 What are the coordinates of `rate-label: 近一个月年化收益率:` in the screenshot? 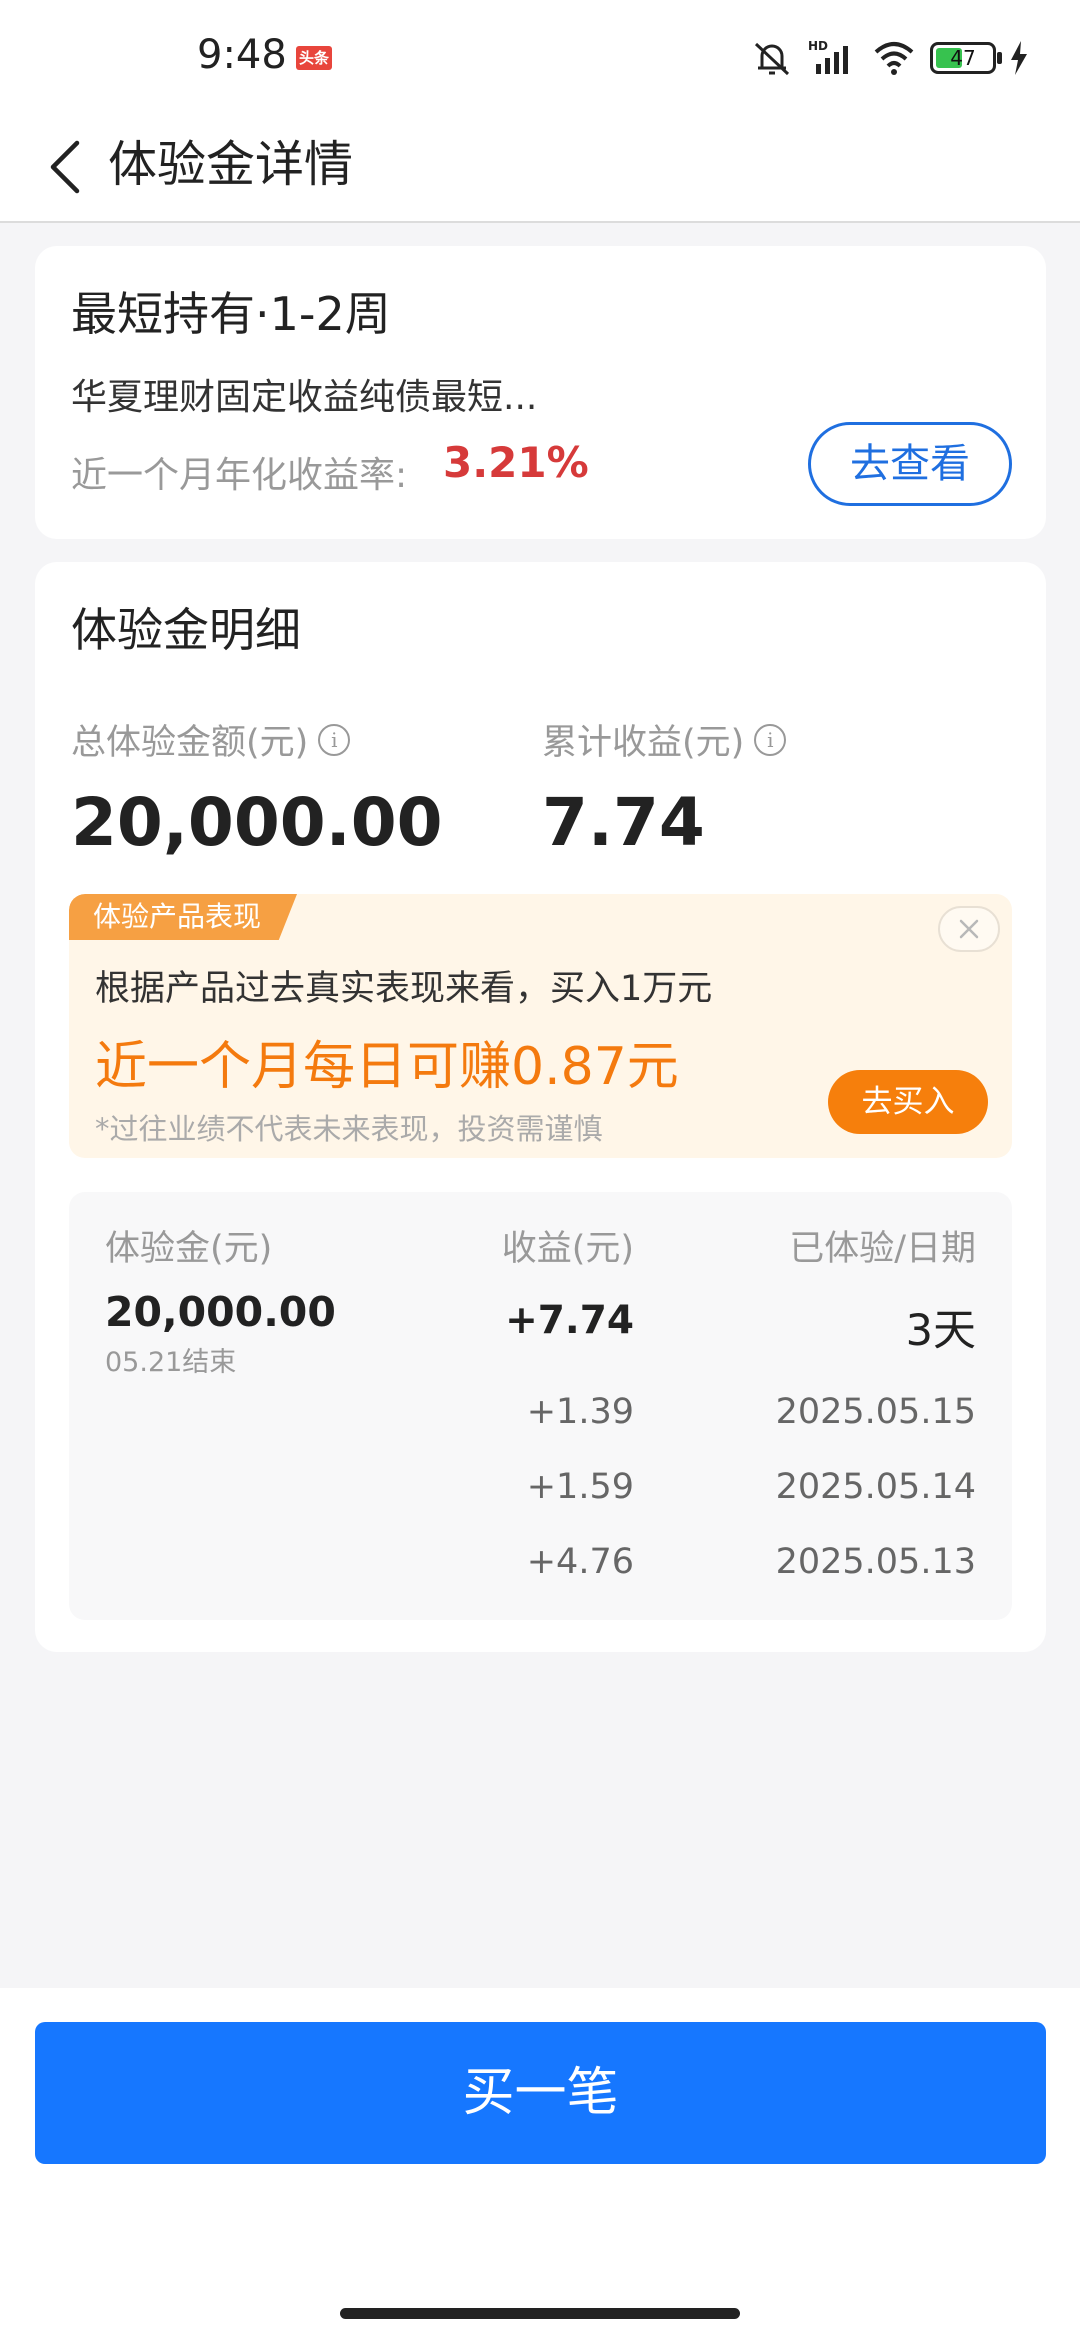 It's located at (239, 475).